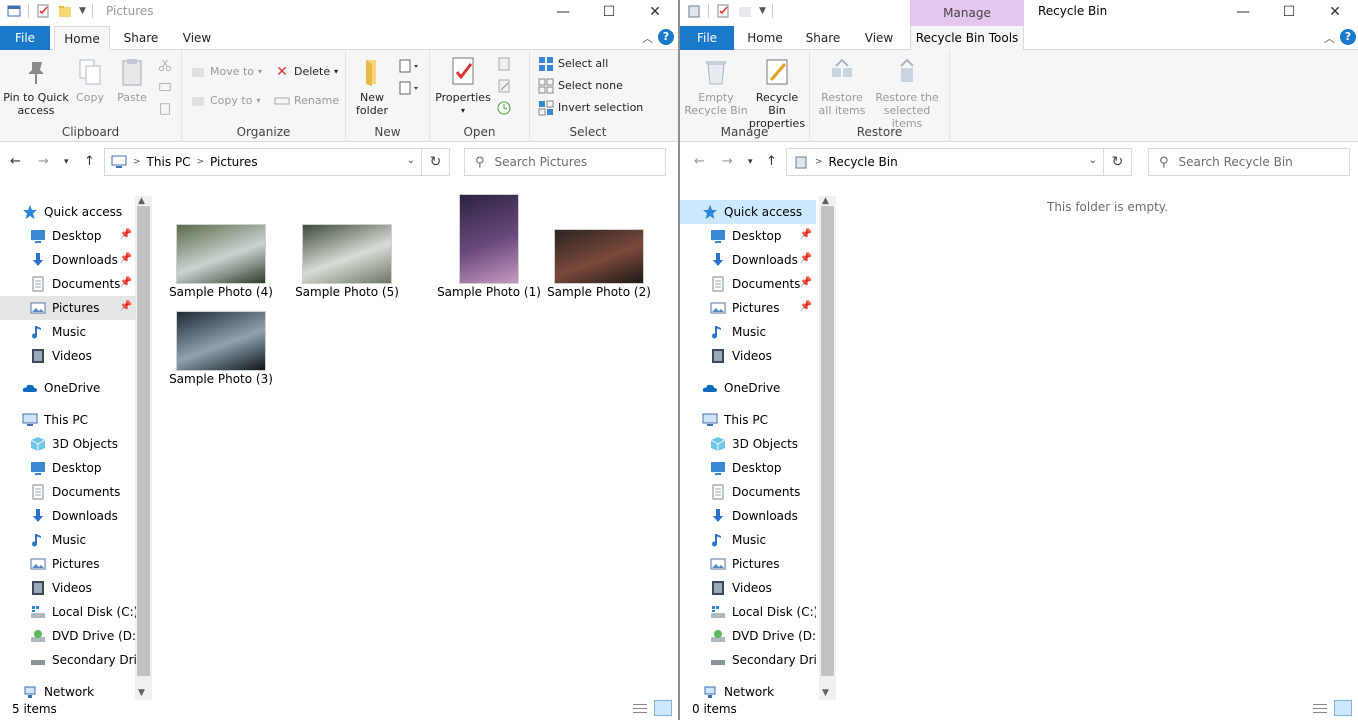  I want to click on restore-selected-items-button: Restore the selected items, so click(907, 93).